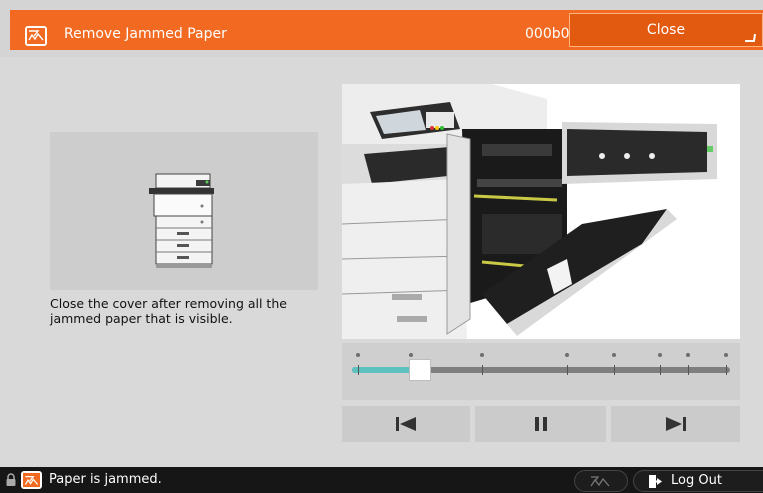 This screenshot has height=493, width=763. What do you see at coordinates (381, 480) in the screenshot?
I see `status-bar: Paper is jammed. Log Out` at bounding box center [381, 480].